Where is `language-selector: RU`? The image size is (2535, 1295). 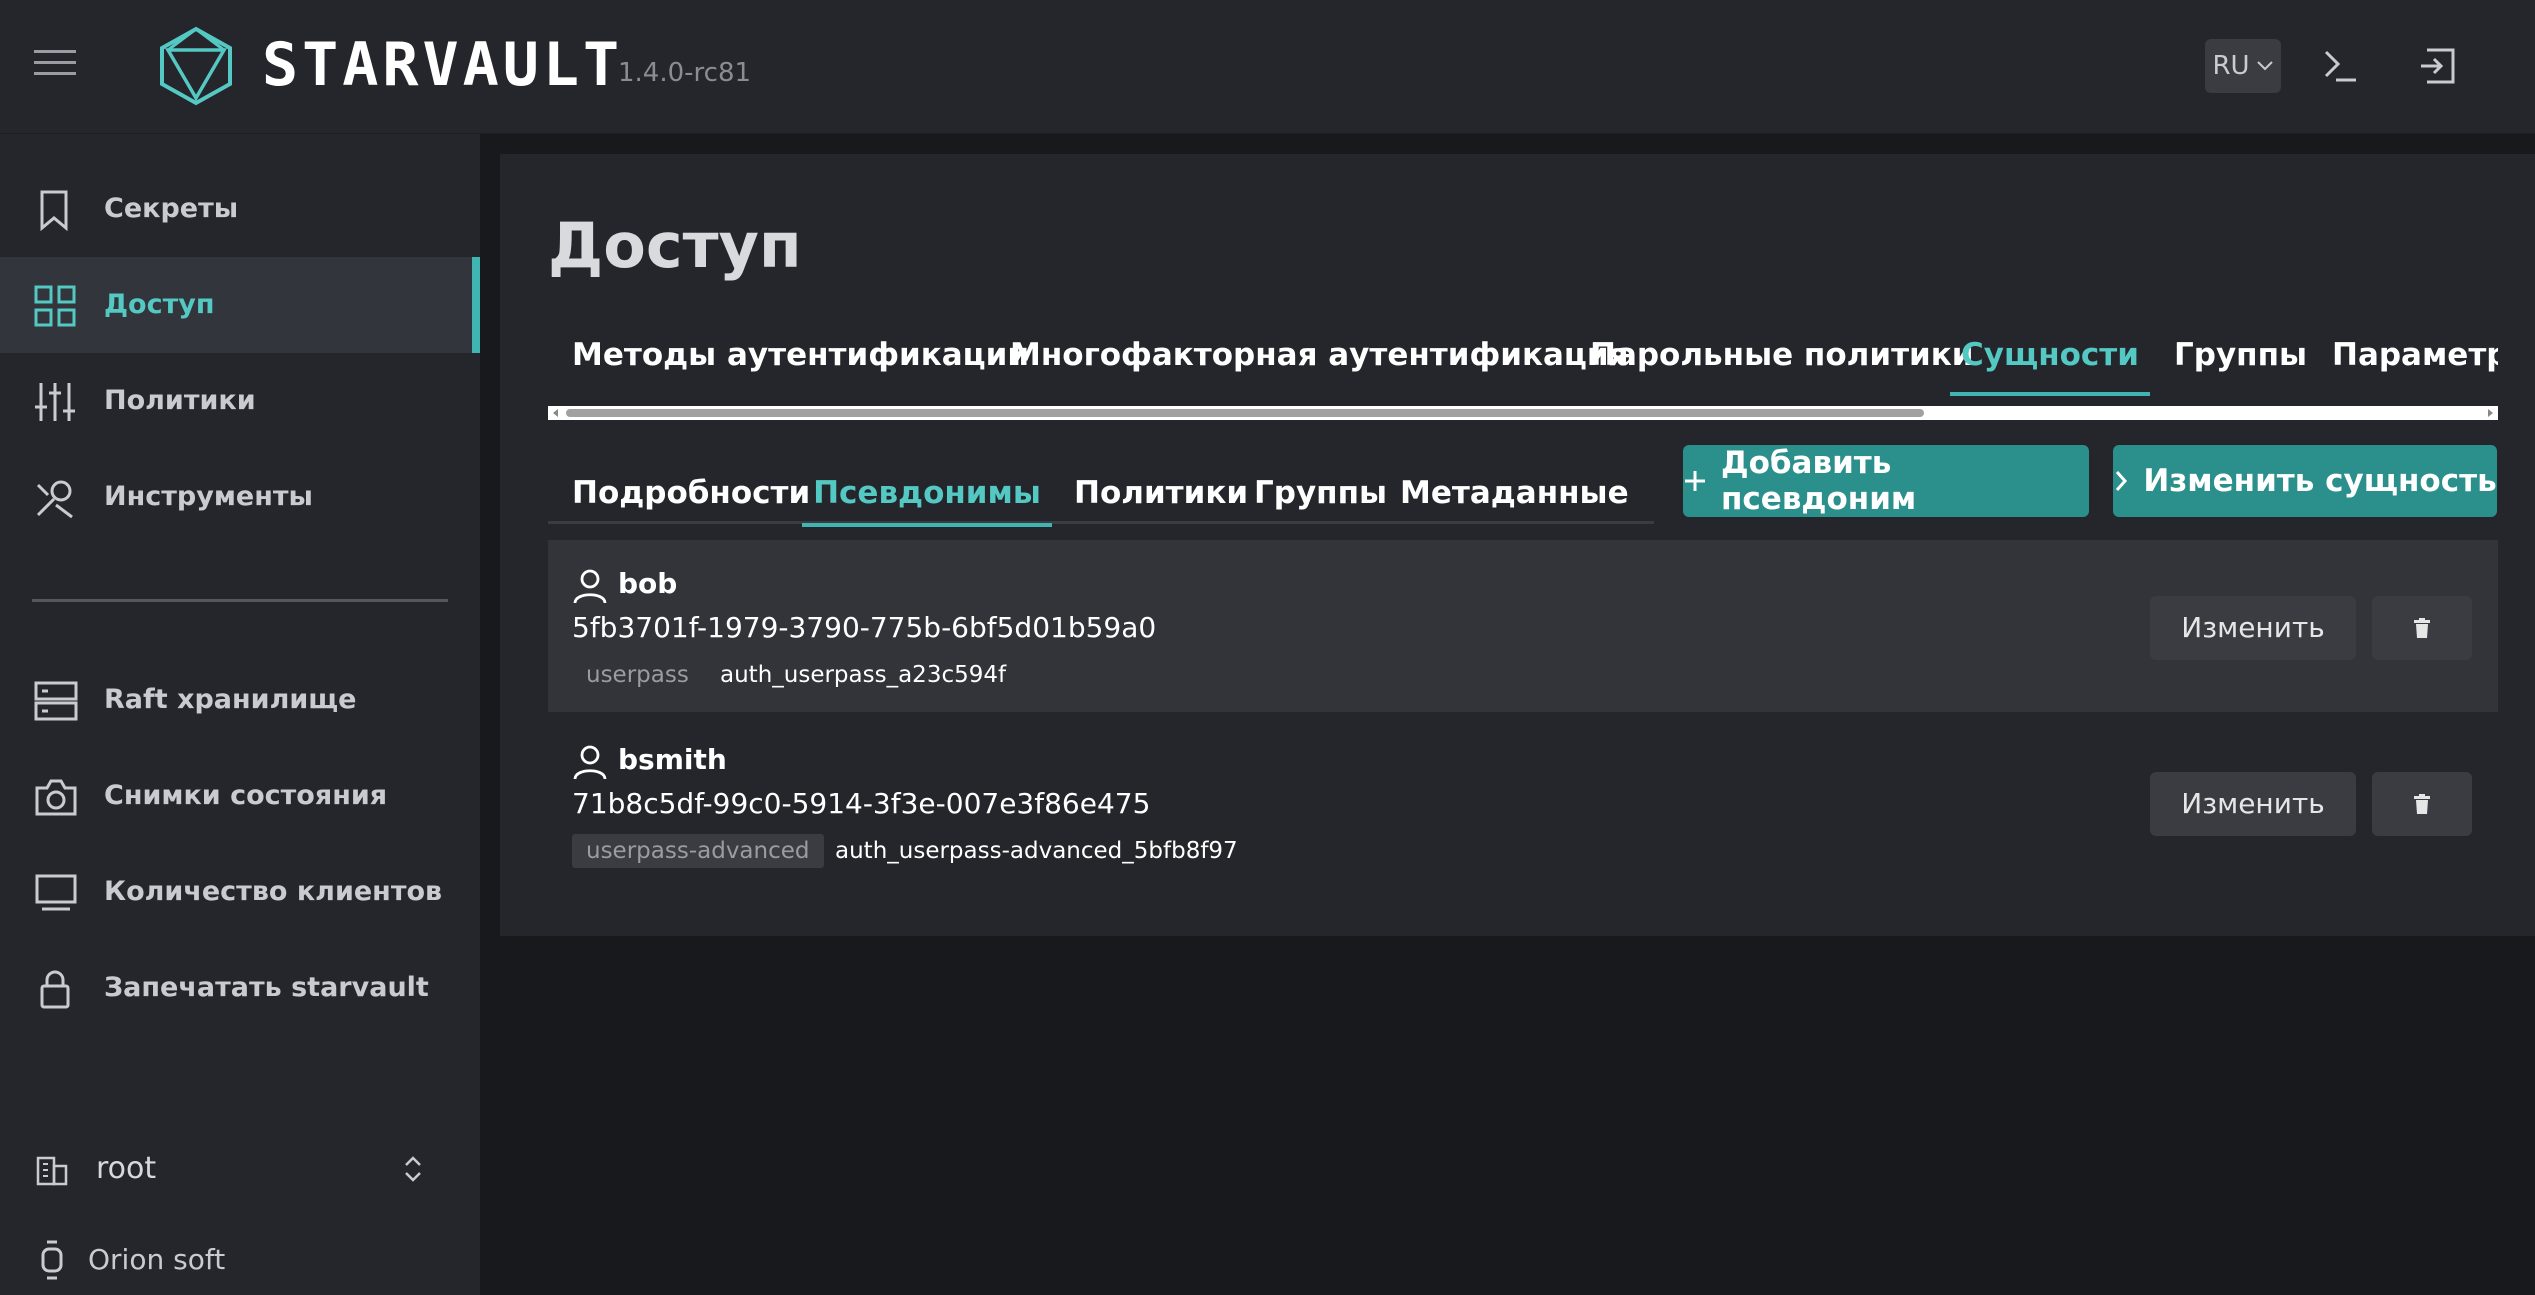
language-selector: RU is located at coordinates (2243, 66).